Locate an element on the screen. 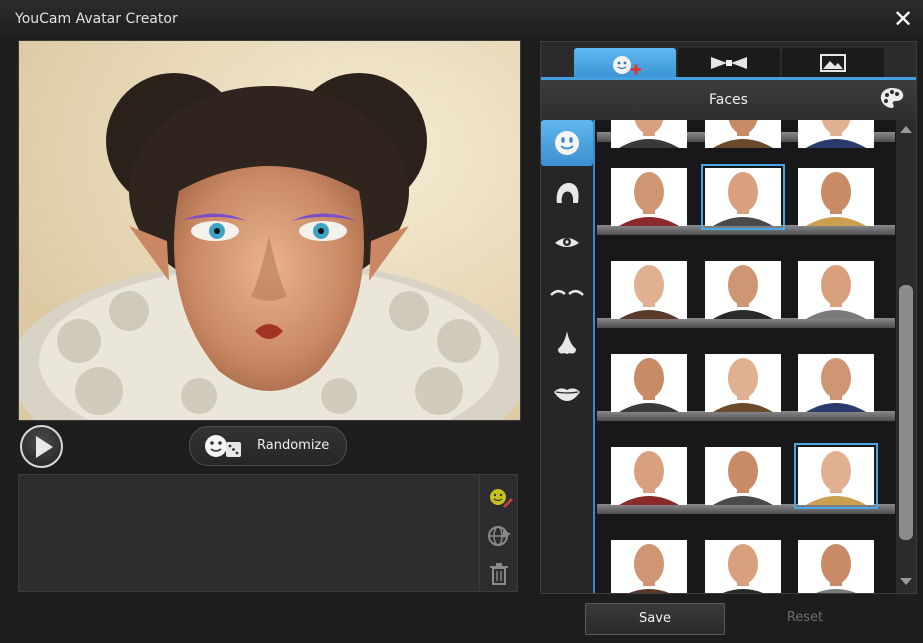 This screenshot has height=643, width=923. bow-tie-icon is located at coordinates (729, 63).